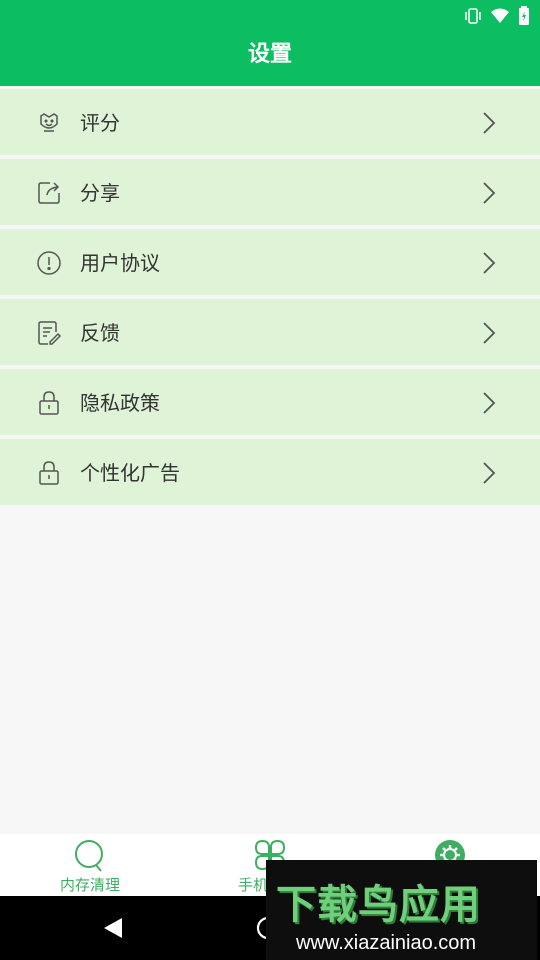 Image resolution: width=540 pixels, height=960 pixels. Describe the element at coordinates (270, 472) in the screenshot. I see `settings-item-personalized-ads: 个性化广告` at that location.